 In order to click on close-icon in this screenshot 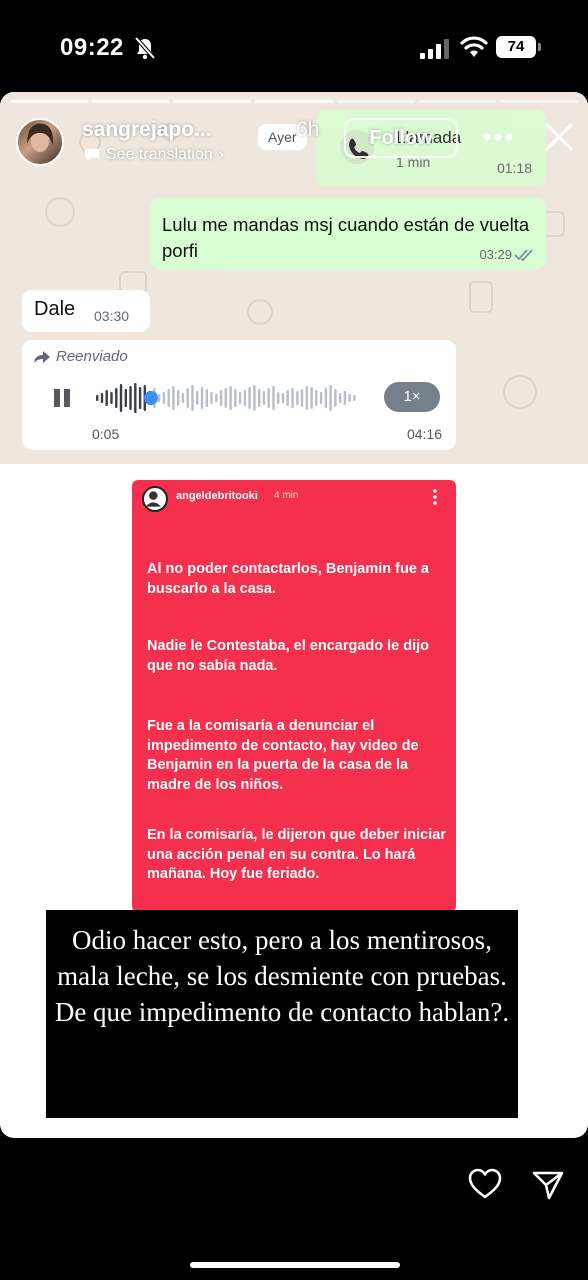, I will do `click(559, 137)`.